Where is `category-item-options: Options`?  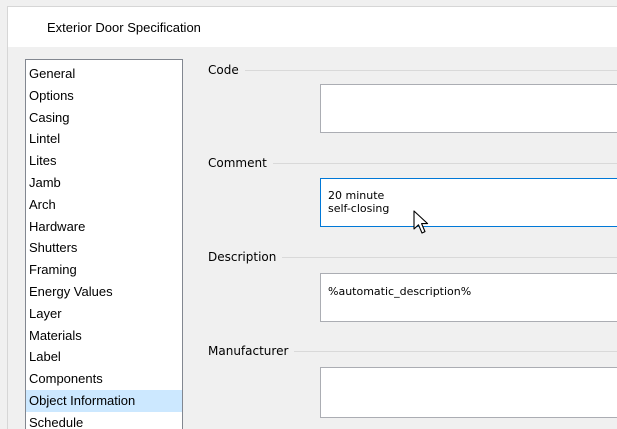 category-item-options: Options is located at coordinates (104, 96).